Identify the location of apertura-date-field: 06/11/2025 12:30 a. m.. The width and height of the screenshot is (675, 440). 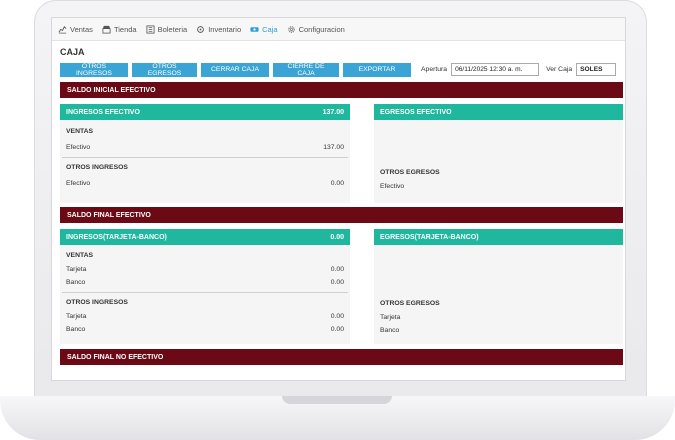
(495, 69).